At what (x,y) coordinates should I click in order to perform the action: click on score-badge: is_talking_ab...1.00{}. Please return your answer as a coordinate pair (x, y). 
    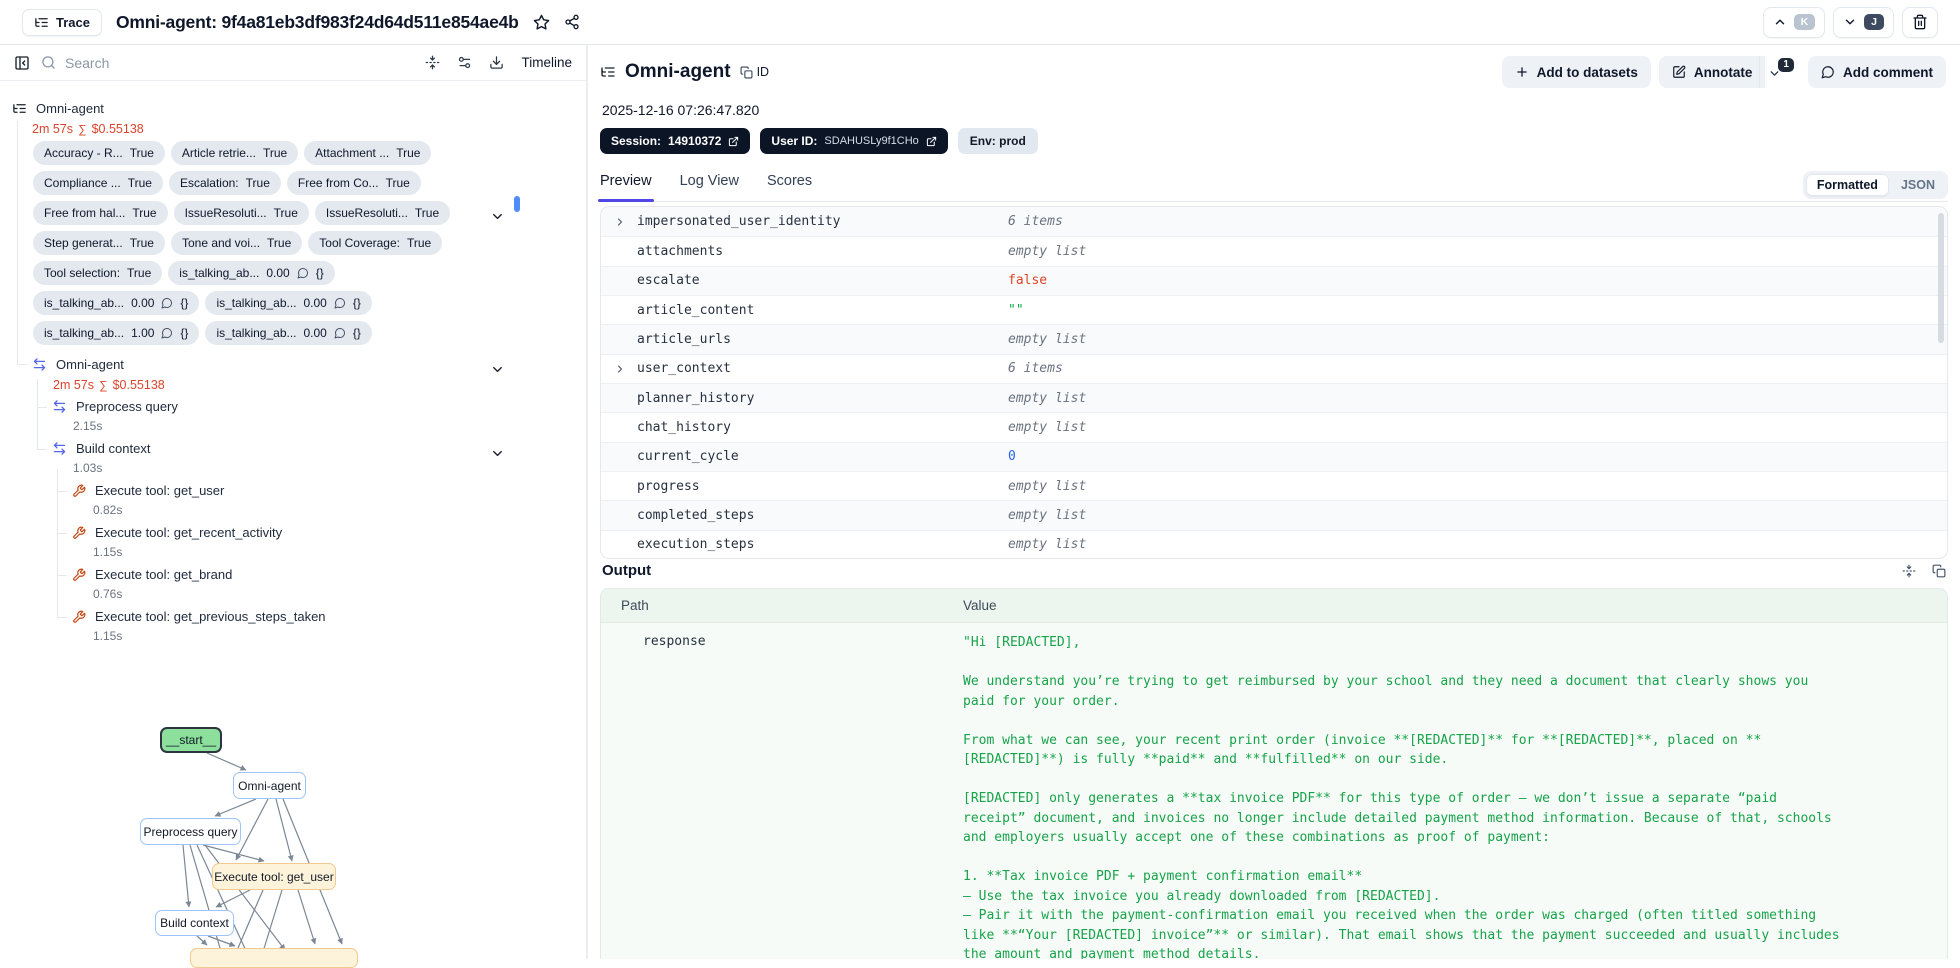
    Looking at the image, I should click on (116, 333).